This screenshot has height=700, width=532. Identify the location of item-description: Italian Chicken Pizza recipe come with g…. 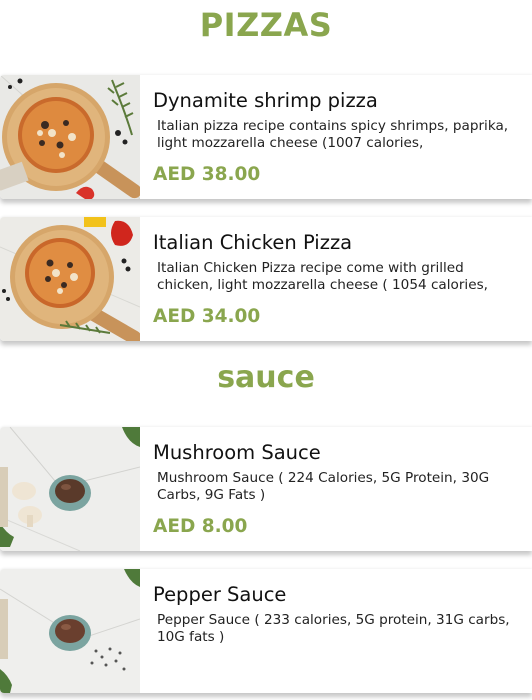
(322, 276).